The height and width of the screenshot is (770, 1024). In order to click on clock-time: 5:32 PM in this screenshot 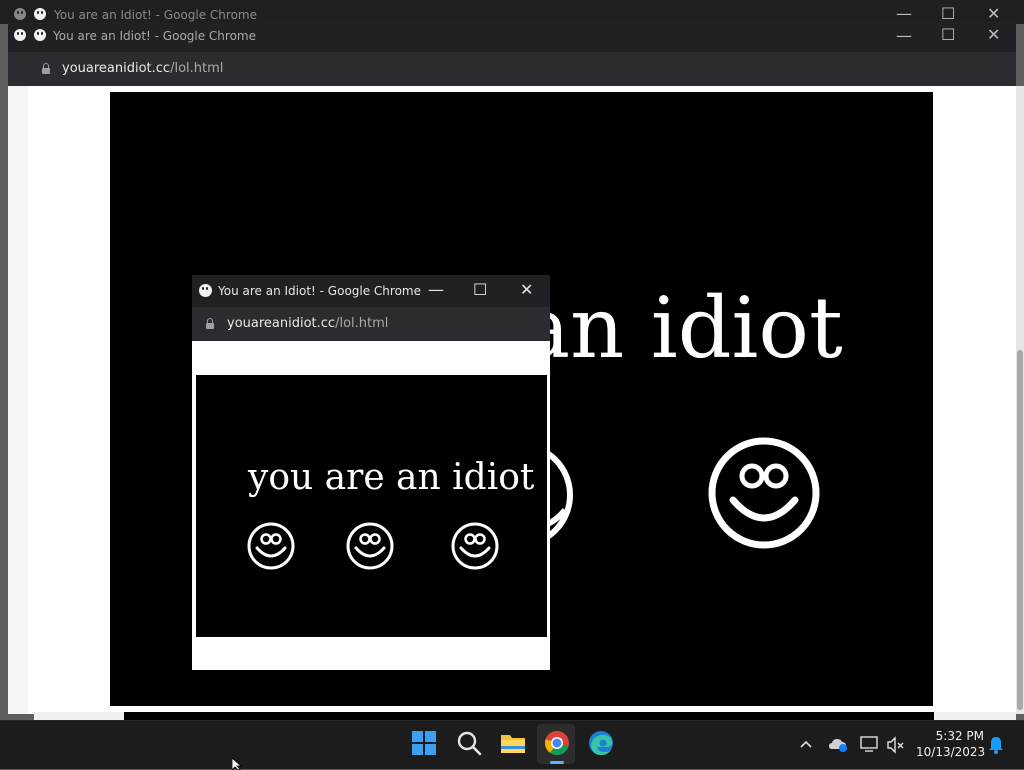, I will do `click(959, 736)`.